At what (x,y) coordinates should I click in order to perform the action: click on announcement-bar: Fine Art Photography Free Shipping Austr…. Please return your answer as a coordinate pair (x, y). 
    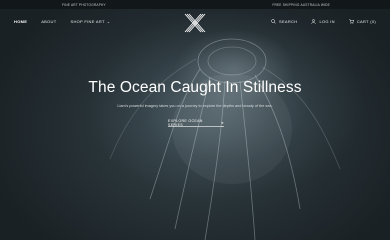
    Looking at the image, I should click on (195, 4).